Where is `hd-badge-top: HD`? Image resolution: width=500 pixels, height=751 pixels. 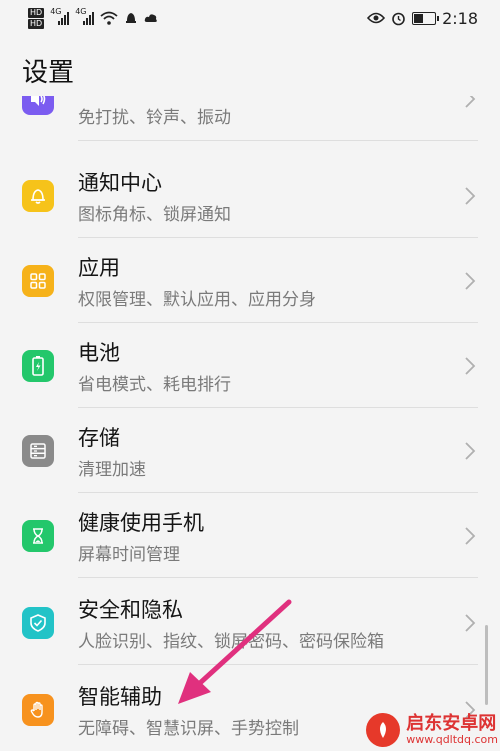 hd-badge-top: HD is located at coordinates (36, 12).